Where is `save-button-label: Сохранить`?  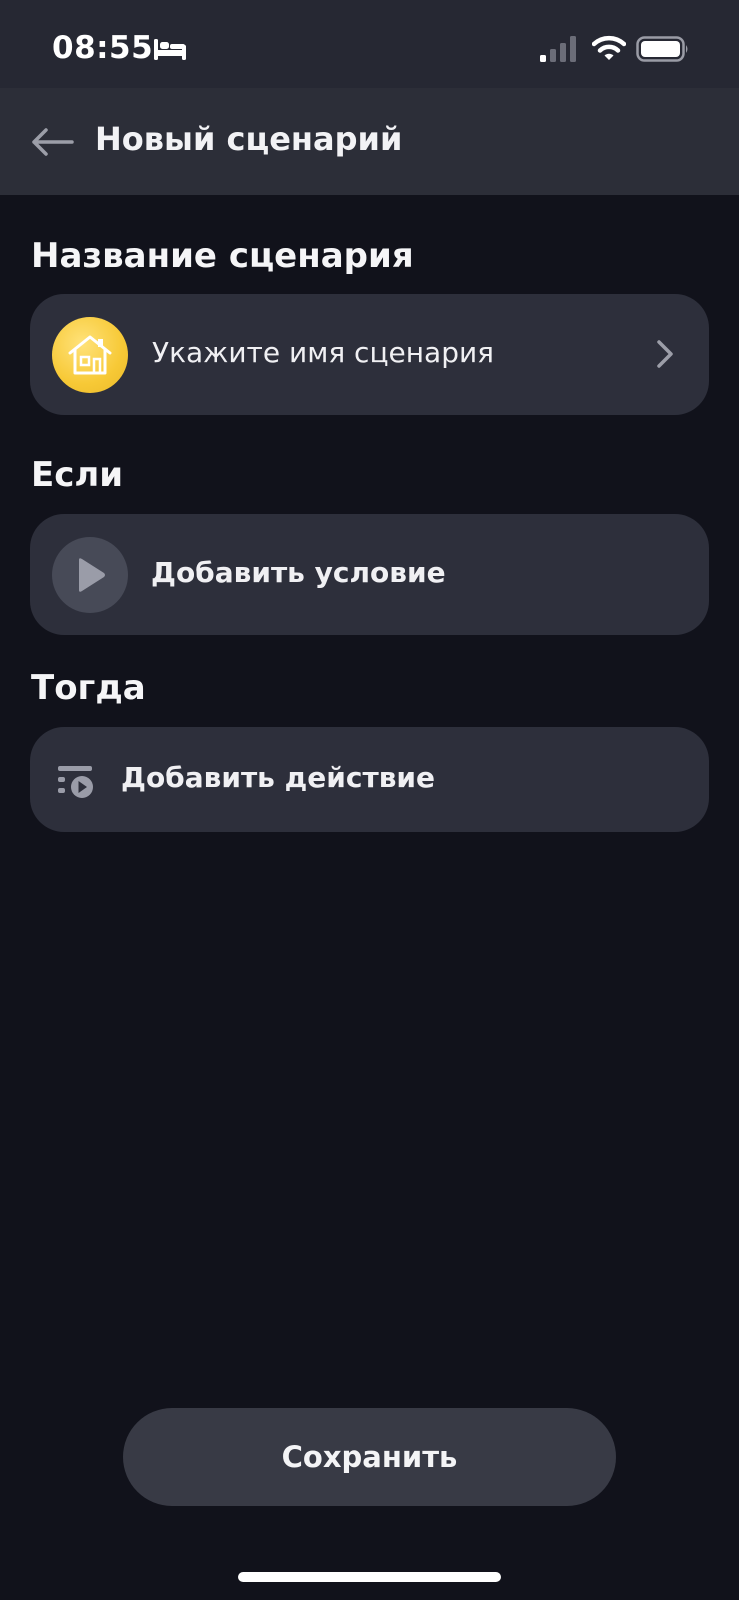 save-button-label: Сохранить is located at coordinates (369, 1457).